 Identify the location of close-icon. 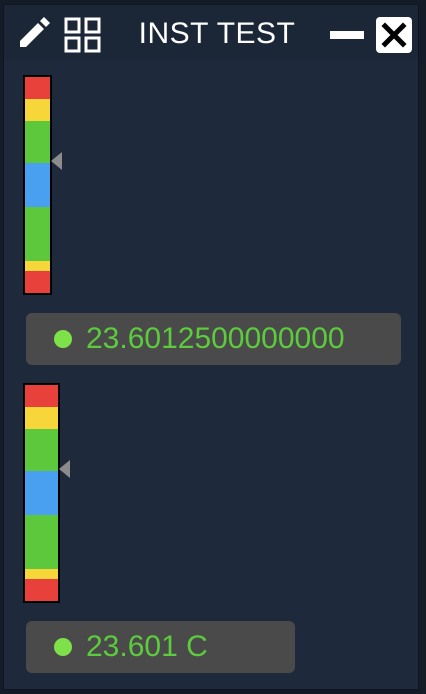
(394, 35).